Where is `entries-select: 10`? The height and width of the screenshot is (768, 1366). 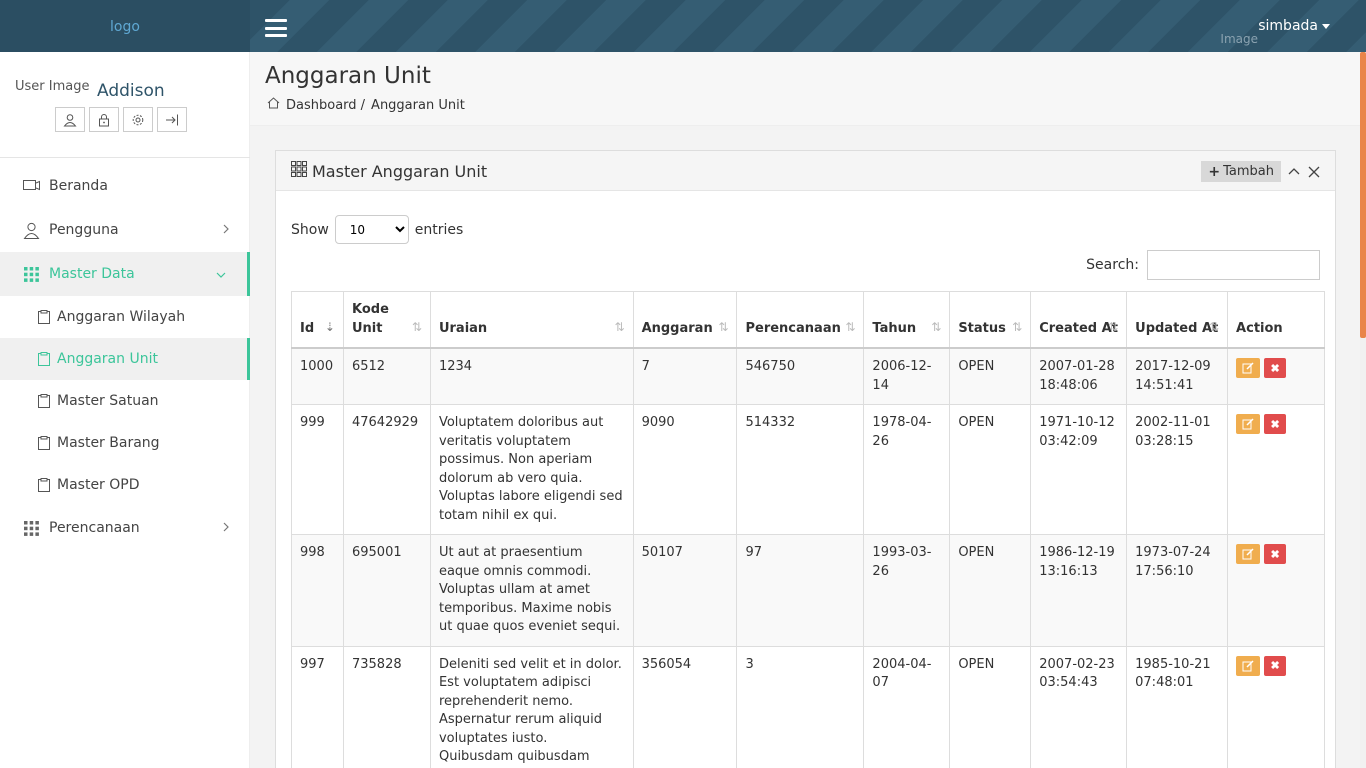 entries-select: 10 is located at coordinates (371, 229).